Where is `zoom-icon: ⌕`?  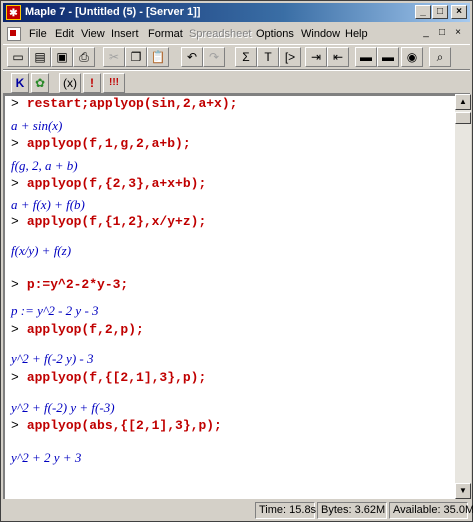 zoom-icon: ⌕ is located at coordinates (440, 57).